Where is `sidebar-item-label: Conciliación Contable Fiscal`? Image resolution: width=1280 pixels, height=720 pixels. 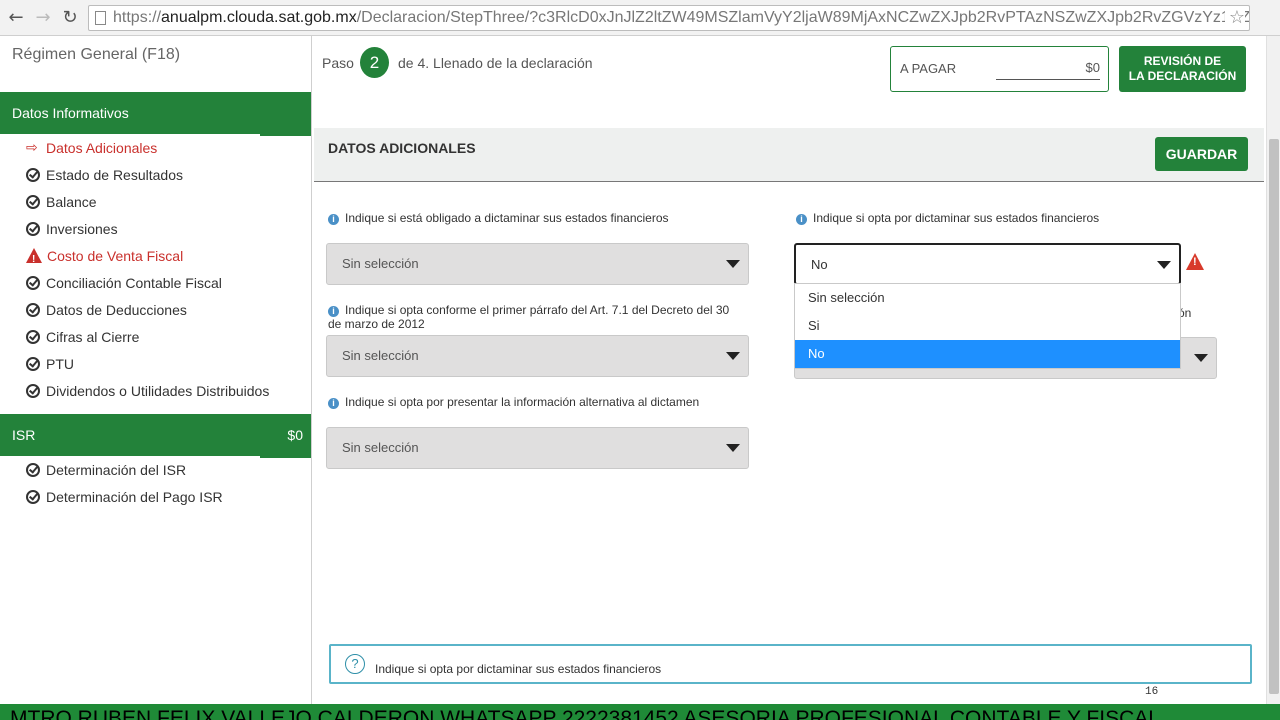 sidebar-item-label: Conciliación Contable Fiscal is located at coordinates (134, 282).